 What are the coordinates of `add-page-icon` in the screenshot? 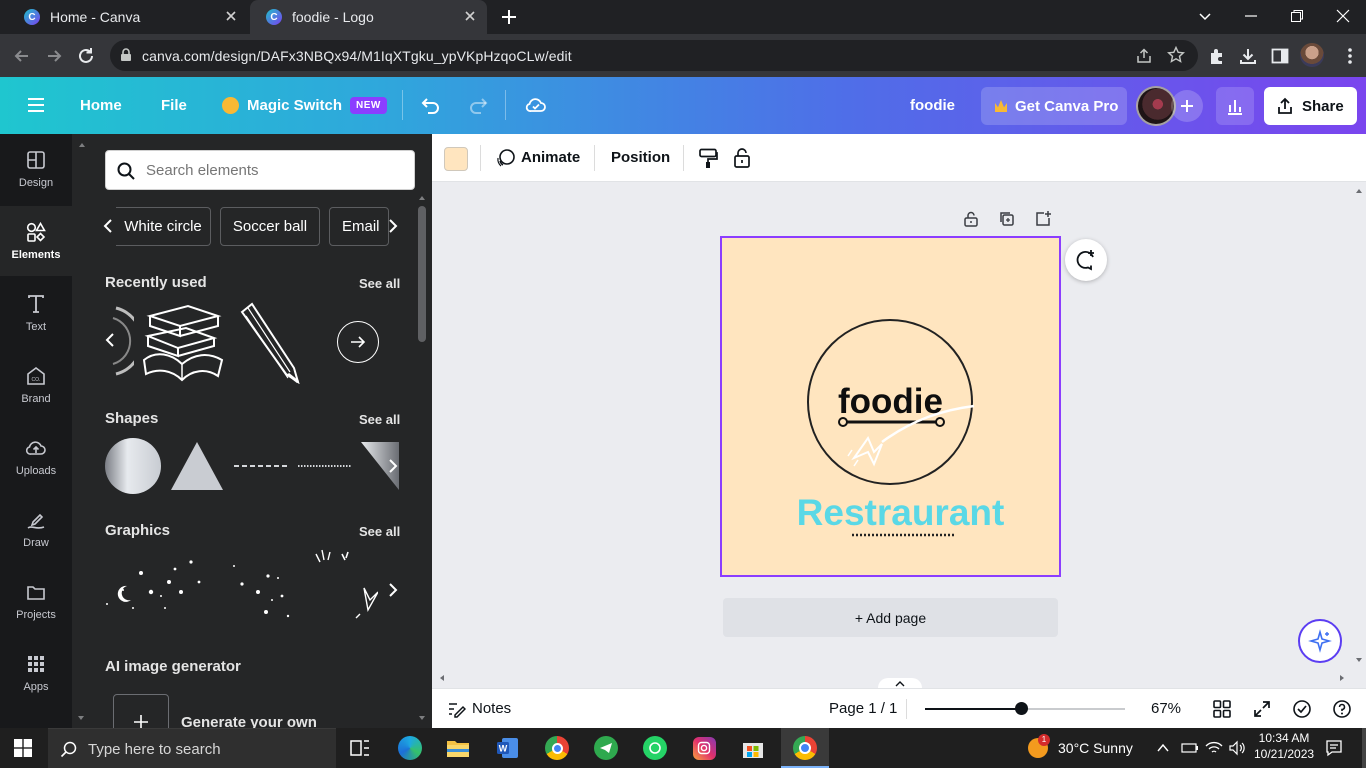 It's located at (1043, 219).